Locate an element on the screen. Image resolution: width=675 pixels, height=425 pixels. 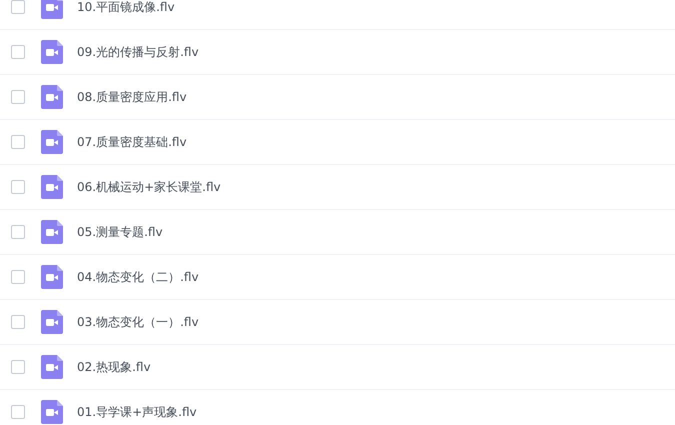
file-name: 08.质量密度应用.flv is located at coordinates (132, 97).